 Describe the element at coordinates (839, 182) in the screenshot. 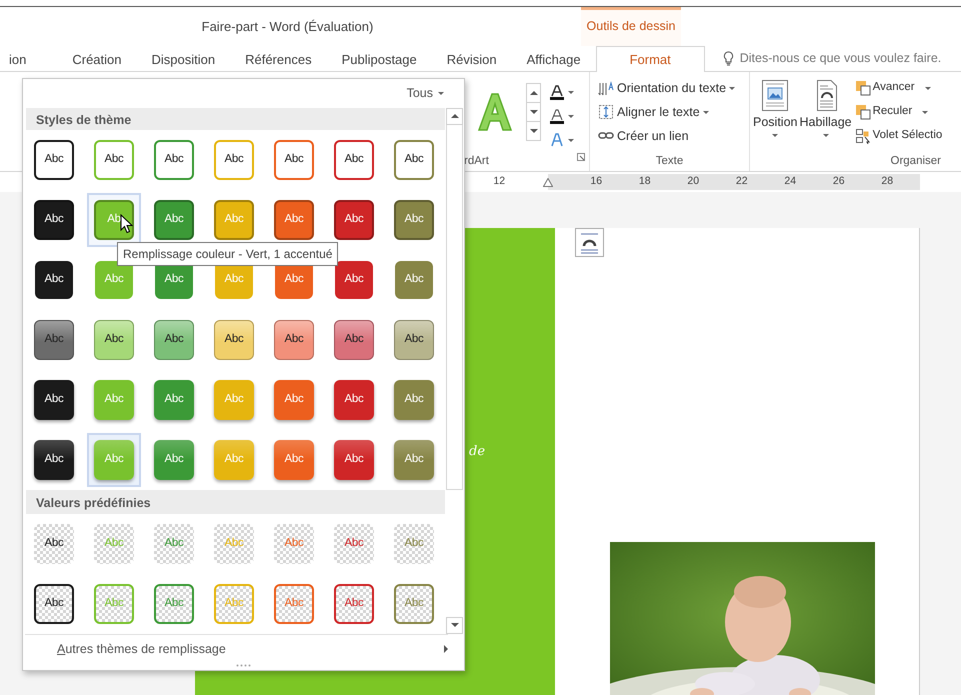

I see `ruler-number: 26` at that location.